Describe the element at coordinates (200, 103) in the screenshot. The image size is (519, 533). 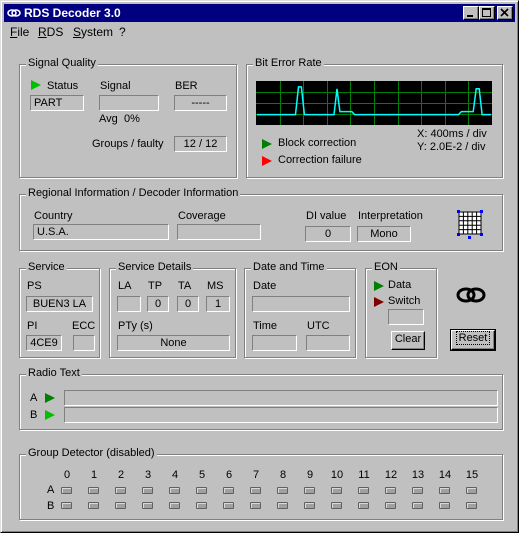
I see `ber-field: -----` at that location.